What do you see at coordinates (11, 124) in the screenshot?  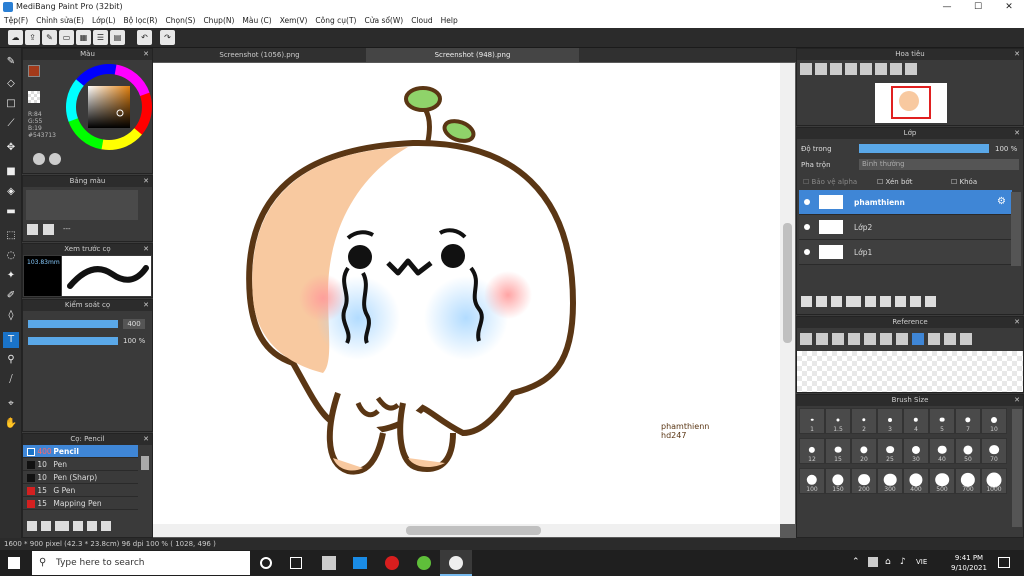 I see `line-tool-icon: ⟋` at bounding box center [11, 124].